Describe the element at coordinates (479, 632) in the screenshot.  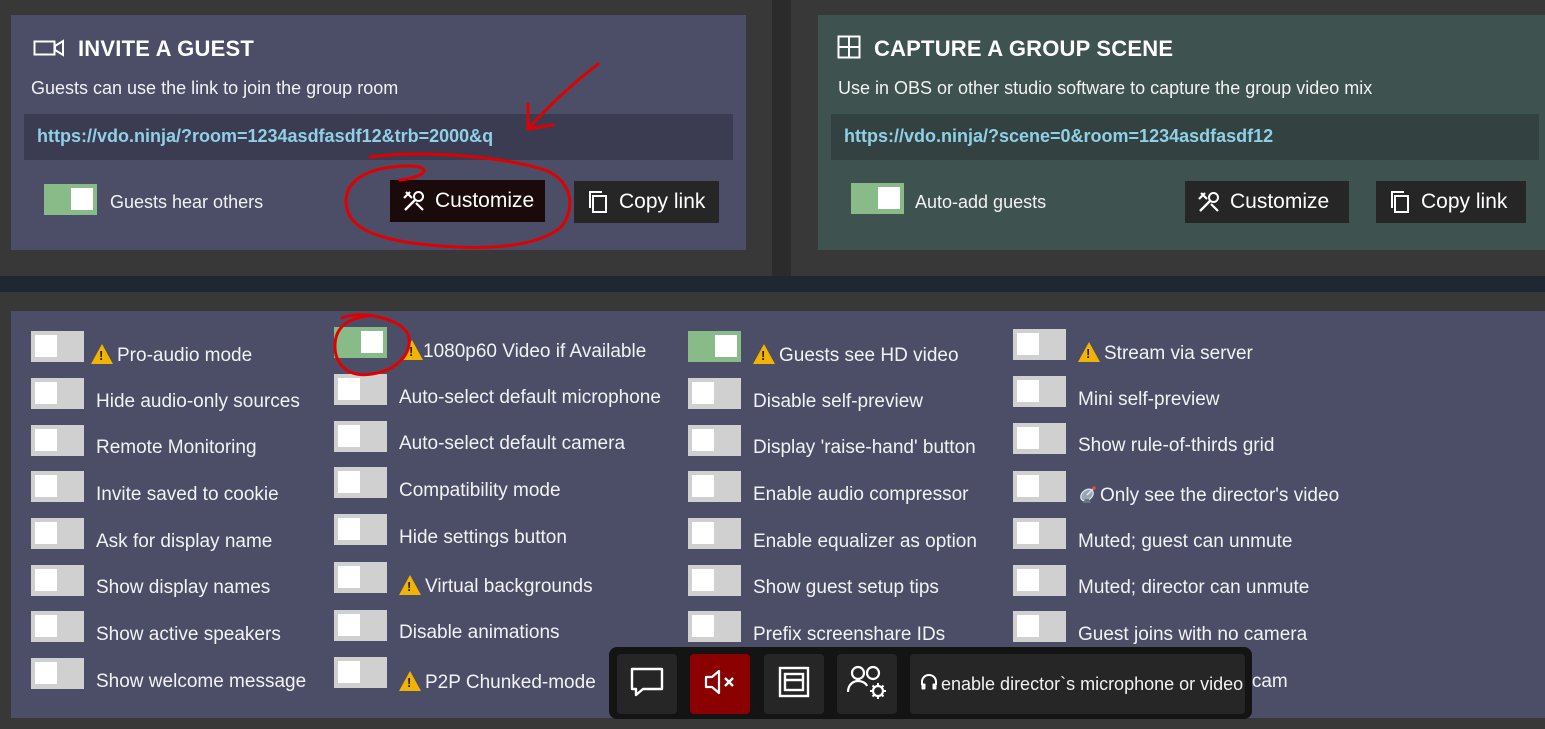
I see `disable-animations-label: Disable animations` at that location.